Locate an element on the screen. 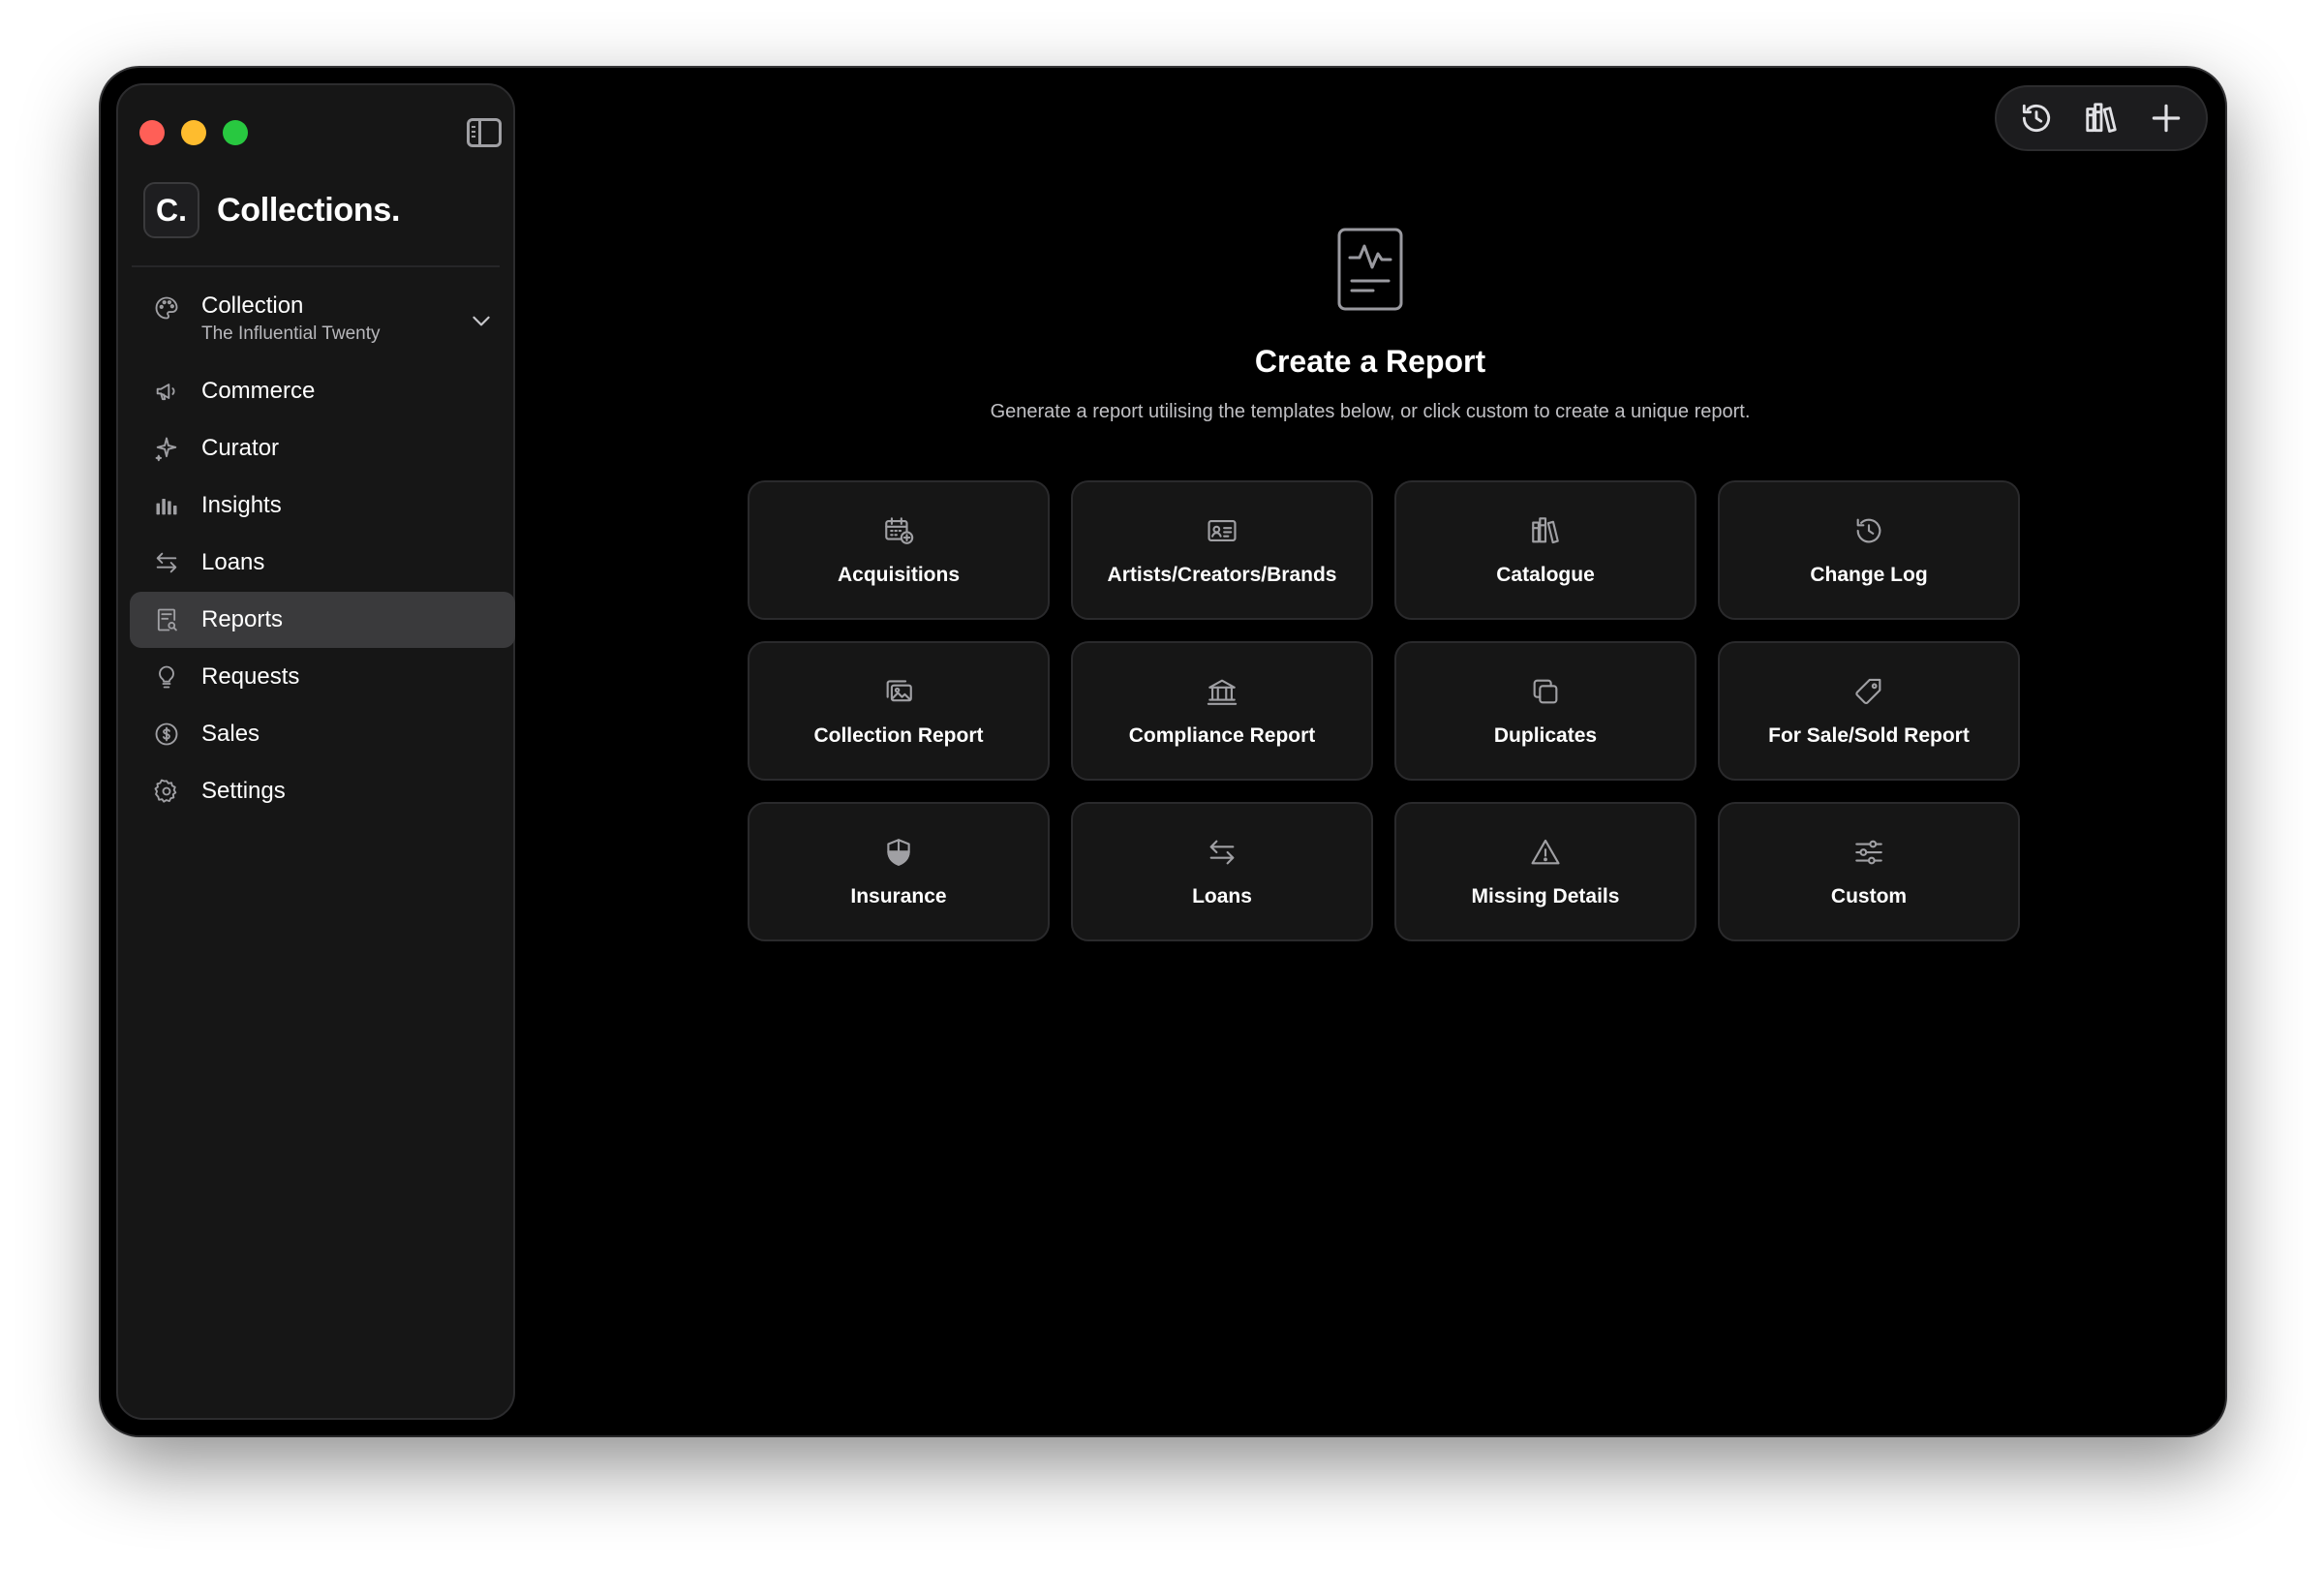 This screenshot has width=2324, height=1569. sliders-icon is located at coordinates (1869, 852).